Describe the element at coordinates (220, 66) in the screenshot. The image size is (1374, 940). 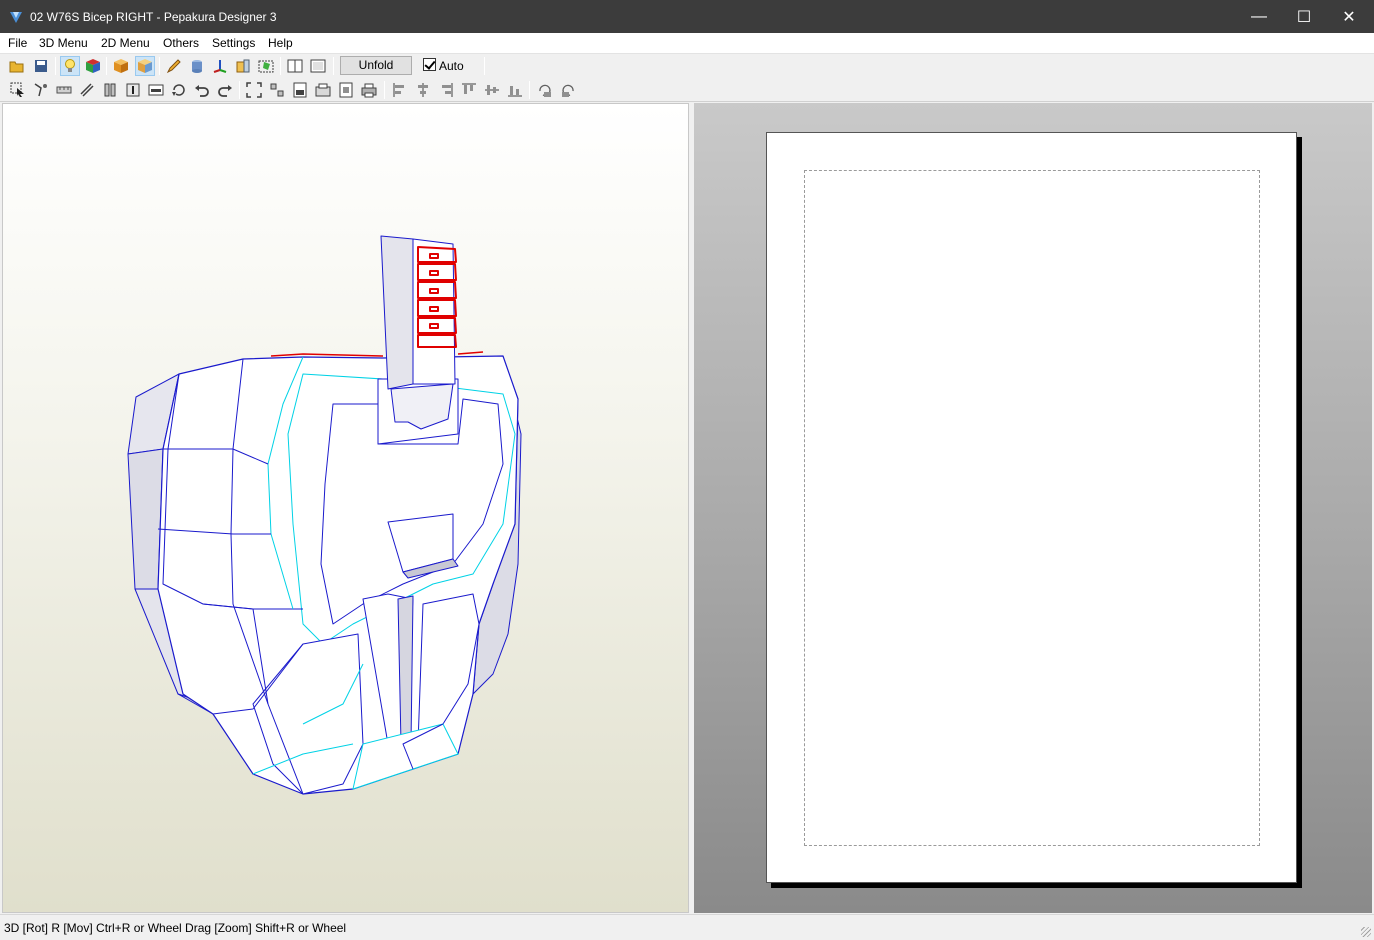
I see `axis-icon` at that location.